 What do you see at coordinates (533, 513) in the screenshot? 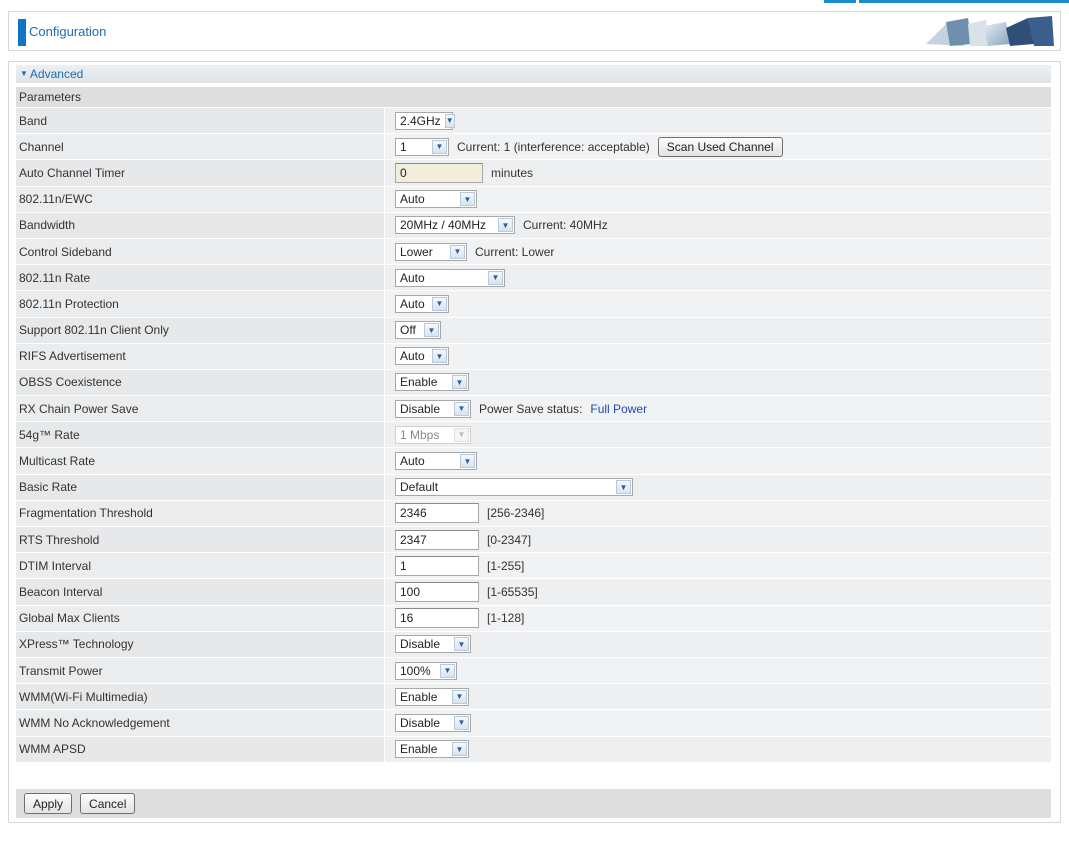
I see `row-fragmentation-threshold: Fragmentation Threshold 2346 [256-2346]` at bounding box center [533, 513].